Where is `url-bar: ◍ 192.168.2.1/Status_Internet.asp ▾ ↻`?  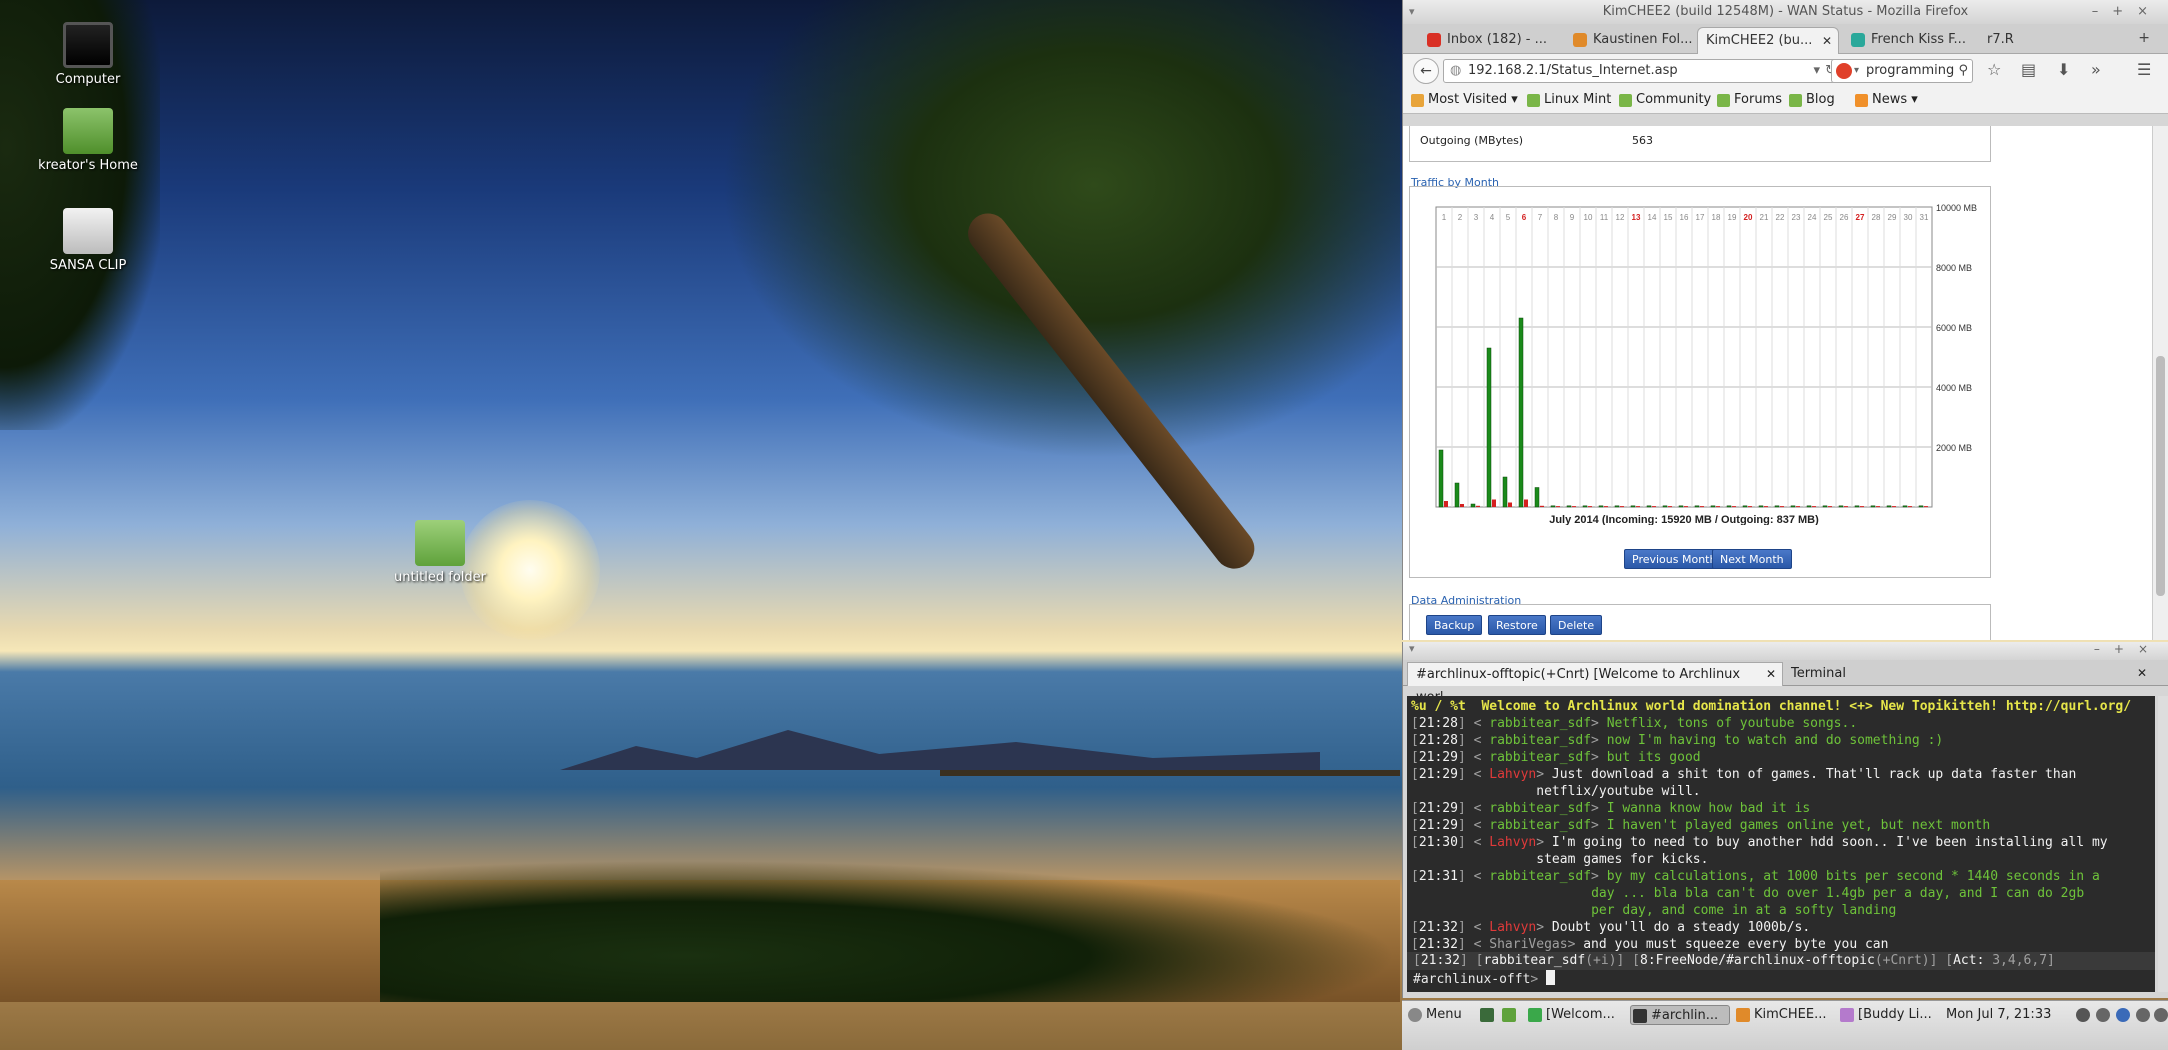
url-bar: ◍ 192.168.2.1/Status_Internet.asp ▾ ↻ is located at coordinates (1642, 71).